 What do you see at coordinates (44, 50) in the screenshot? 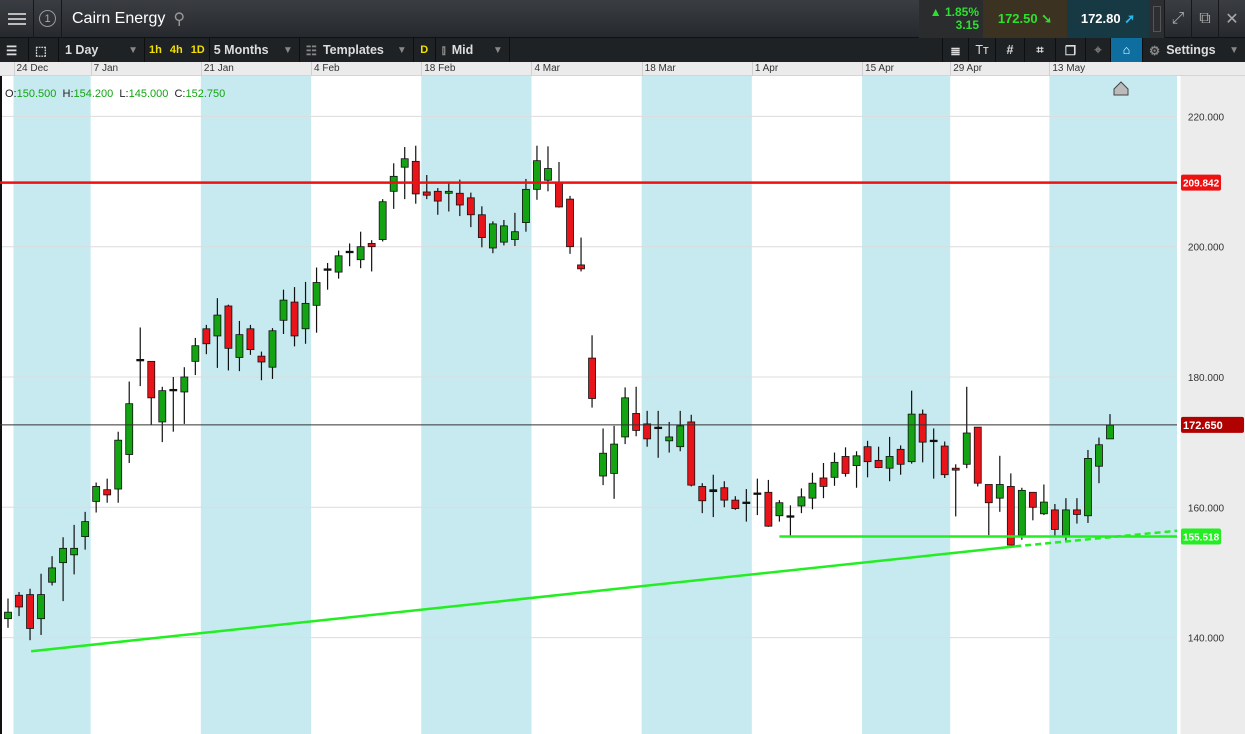
I see `layout-icon: ⬚` at bounding box center [44, 50].